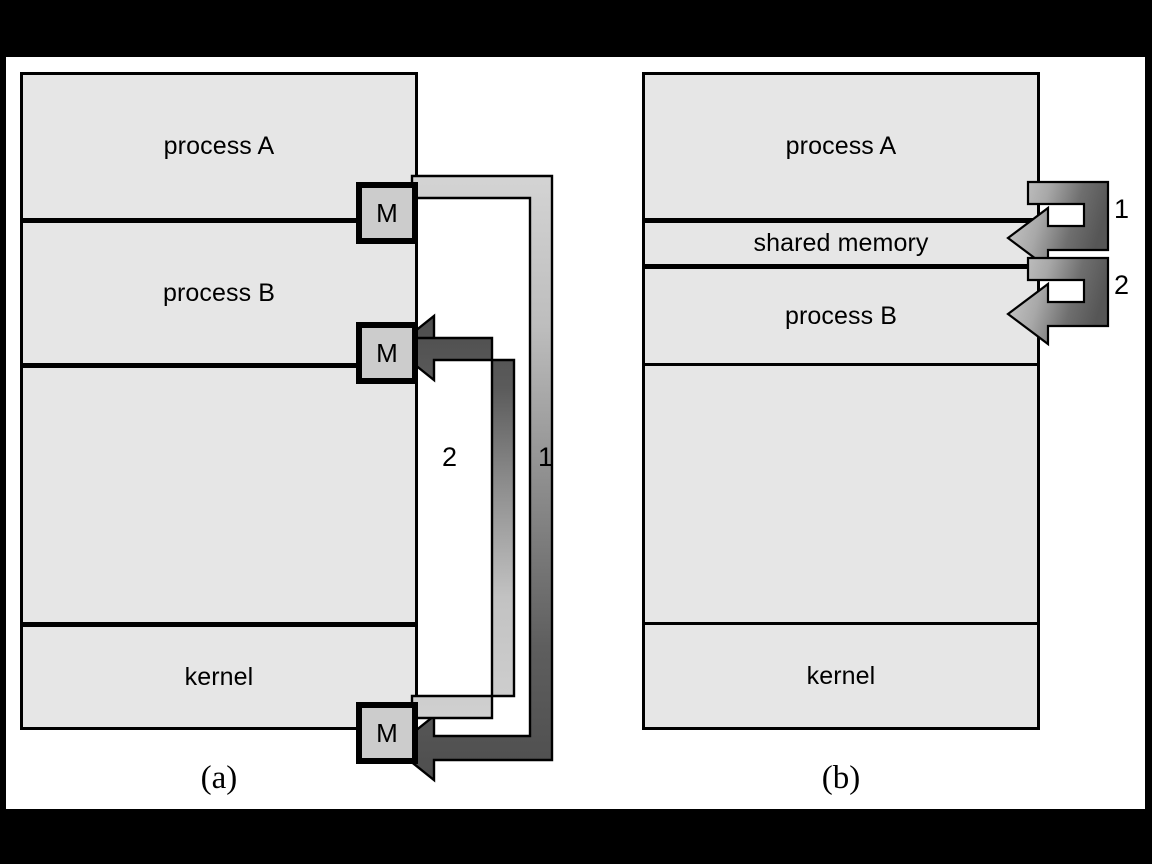  I want to click on panel-b-label-process-a: process A, so click(841, 146).